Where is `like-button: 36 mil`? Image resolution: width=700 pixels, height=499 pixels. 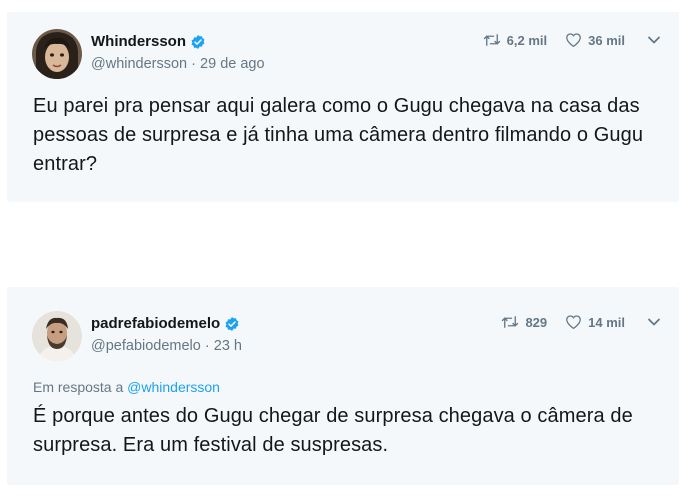
like-button: 36 mil is located at coordinates (595, 40).